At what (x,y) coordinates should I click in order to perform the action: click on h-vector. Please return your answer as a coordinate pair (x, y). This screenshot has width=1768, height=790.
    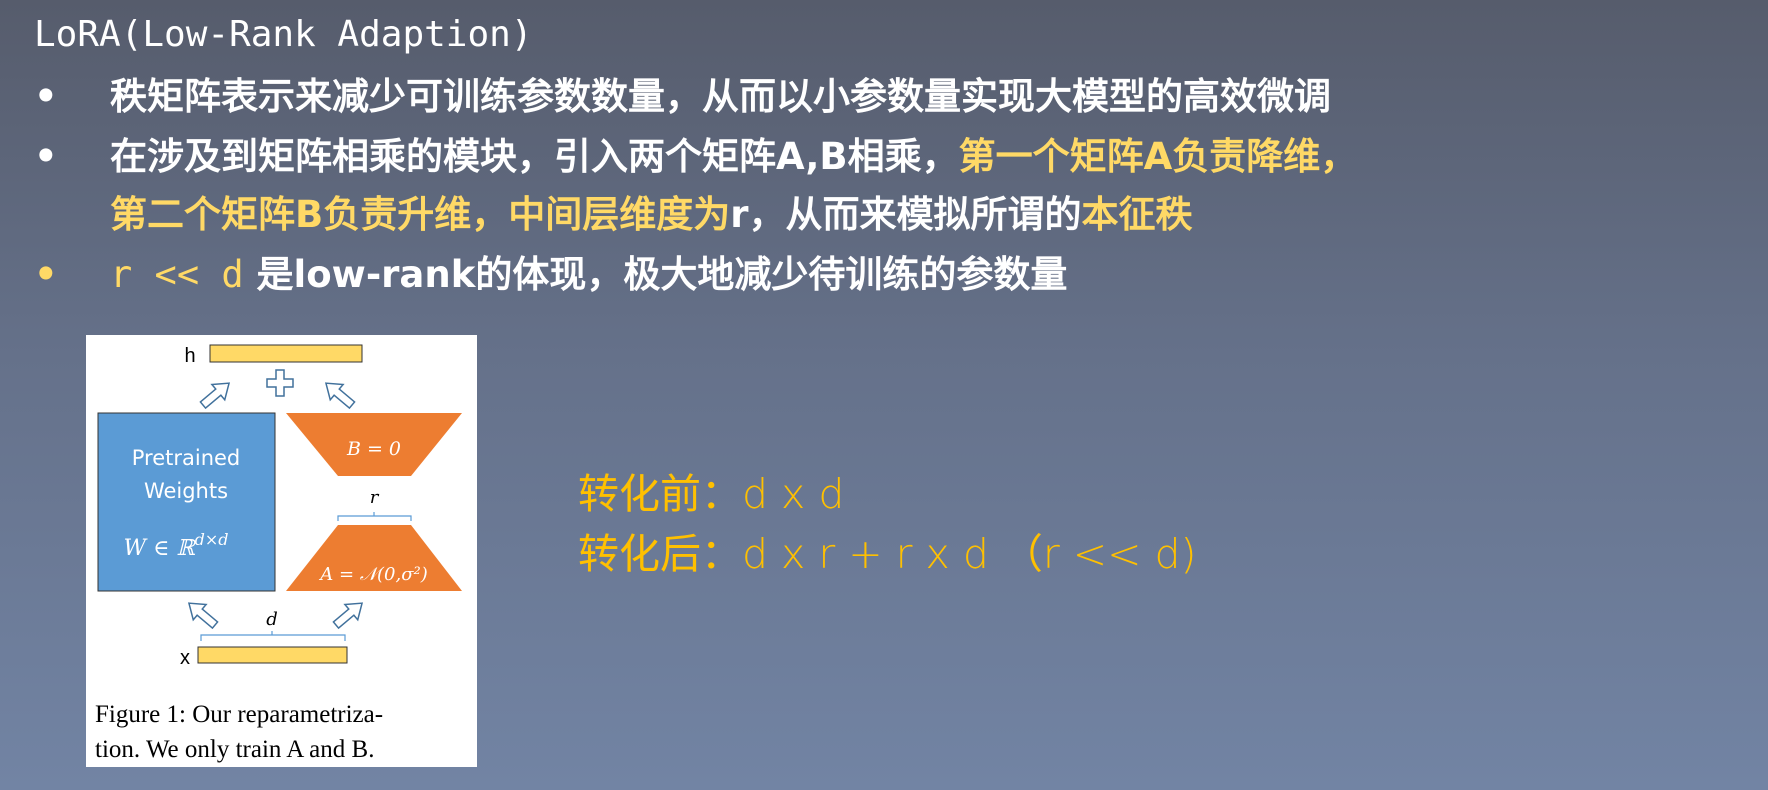
    Looking at the image, I should click on (286, 353).